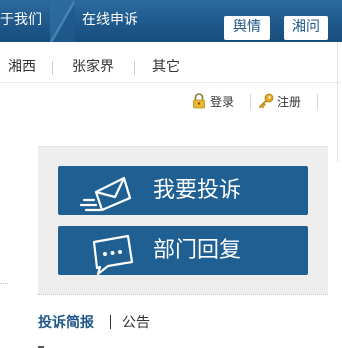  What do you see at coordinates (106, 194) in the screenshot?
I see `envelope-icon` at bounding box center [106, 194].